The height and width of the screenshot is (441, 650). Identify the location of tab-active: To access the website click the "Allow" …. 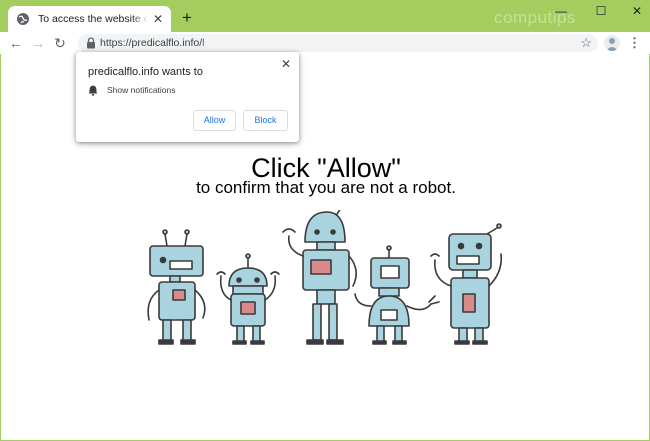
(89, 19).